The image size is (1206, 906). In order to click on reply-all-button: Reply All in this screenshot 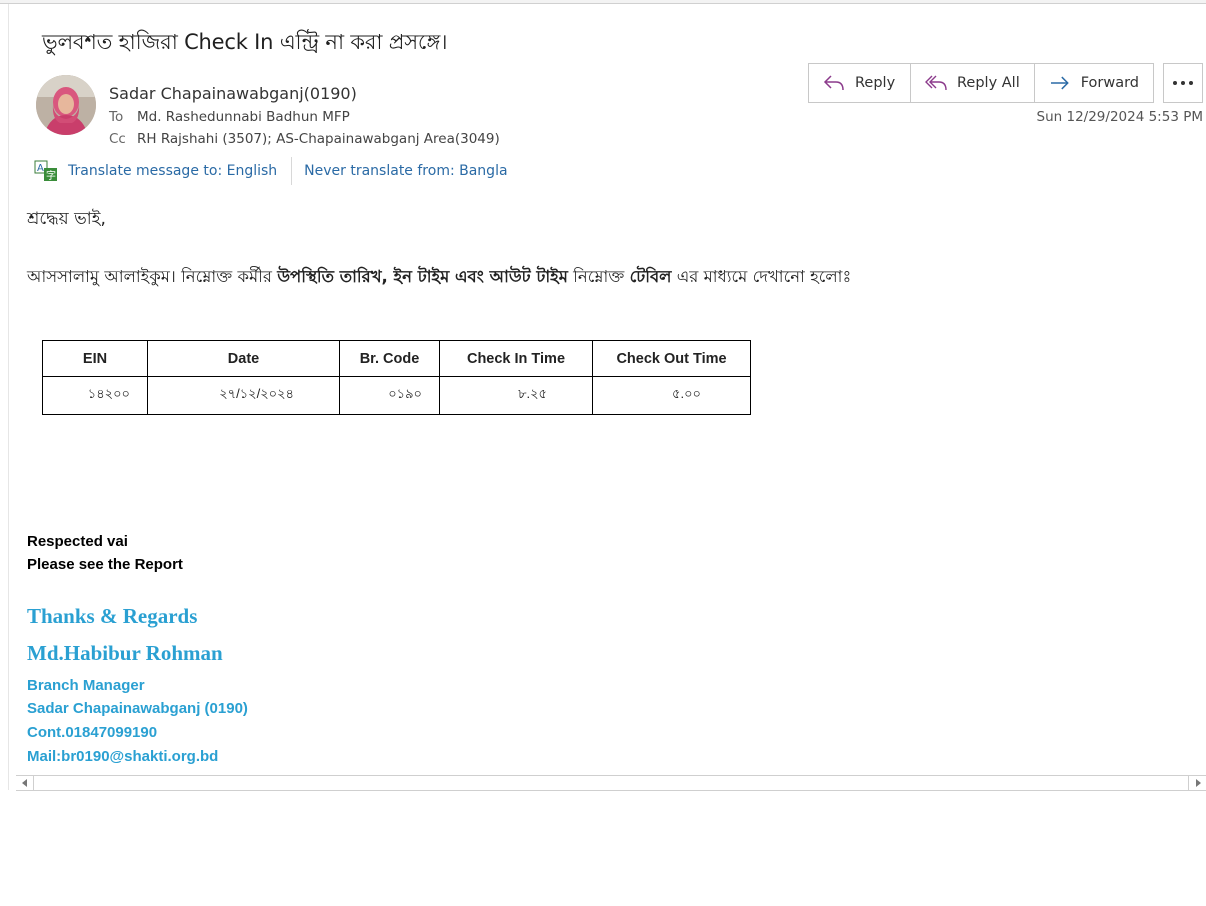, I will do `click(973, 83)`.